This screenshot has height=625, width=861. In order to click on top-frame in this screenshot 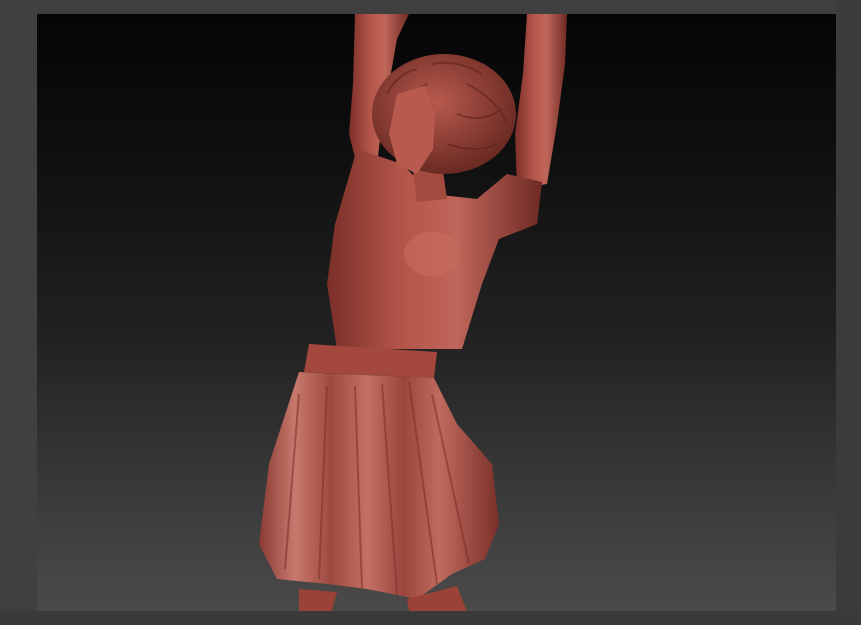, I will do `click(430, 7)`.